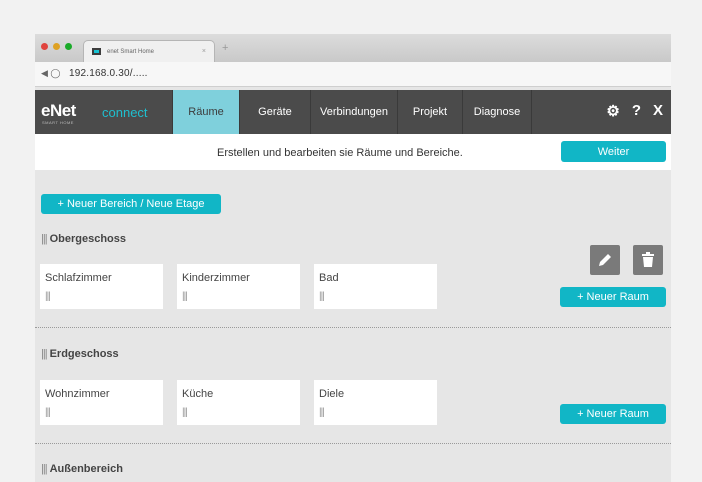 The width and height of the screenshot is (702, 482). Describe the element at coordinates (216, 278) in the screenshot. I see `room-name: Kinderzimmer` at that location.